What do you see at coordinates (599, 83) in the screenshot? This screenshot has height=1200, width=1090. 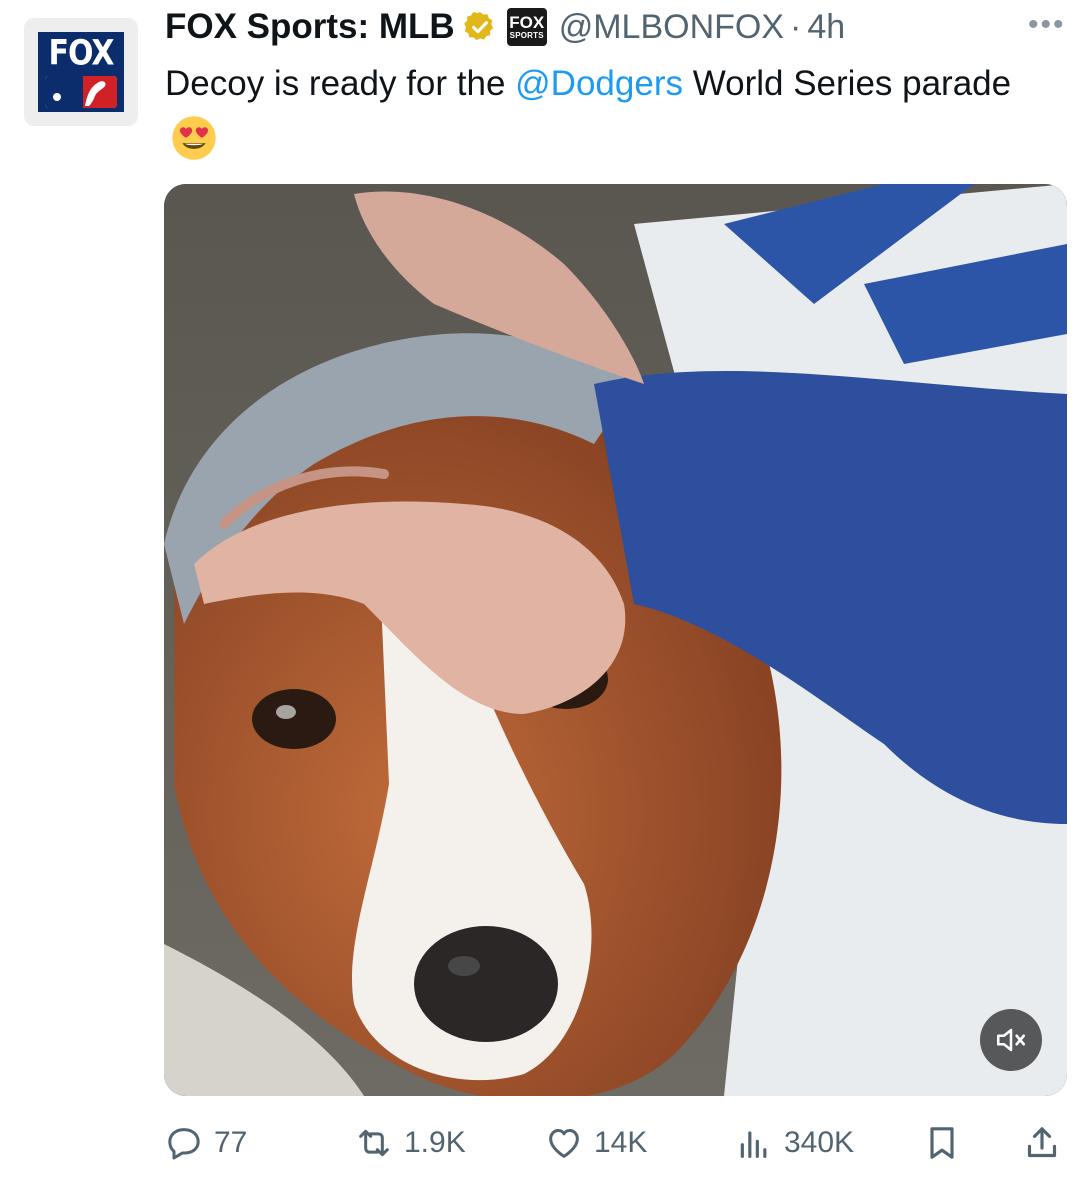 I see `mention-link: @Dodgers` at bounding box center [599, 83].